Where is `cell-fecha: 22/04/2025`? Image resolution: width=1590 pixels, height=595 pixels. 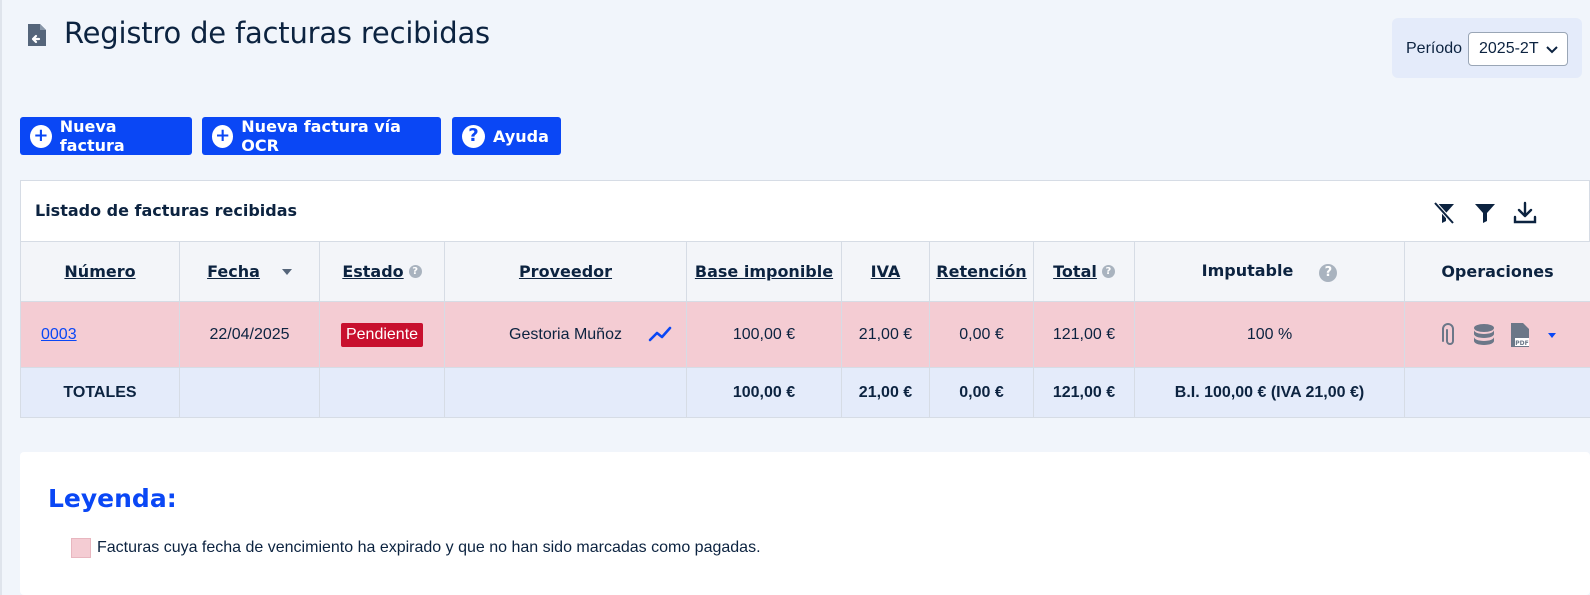 cell-fecha: 22/04/2025 is located at coordinates (249, 334).